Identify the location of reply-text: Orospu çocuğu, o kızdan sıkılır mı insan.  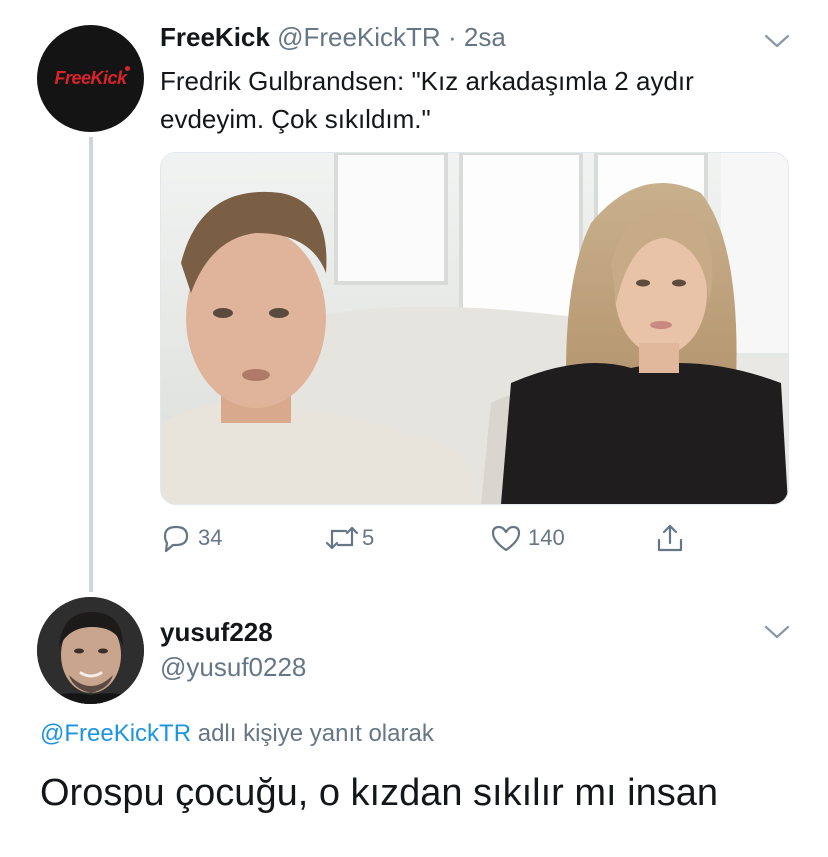
(379, 793).